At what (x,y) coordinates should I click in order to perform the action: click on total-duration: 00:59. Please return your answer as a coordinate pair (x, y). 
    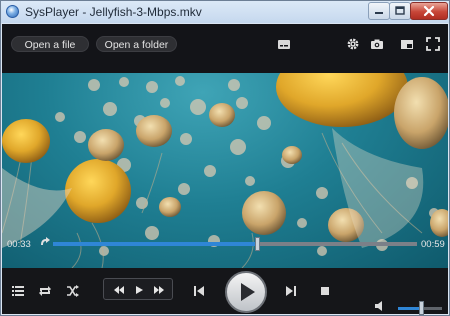
    Looking at the image, I should click on (433, 244).